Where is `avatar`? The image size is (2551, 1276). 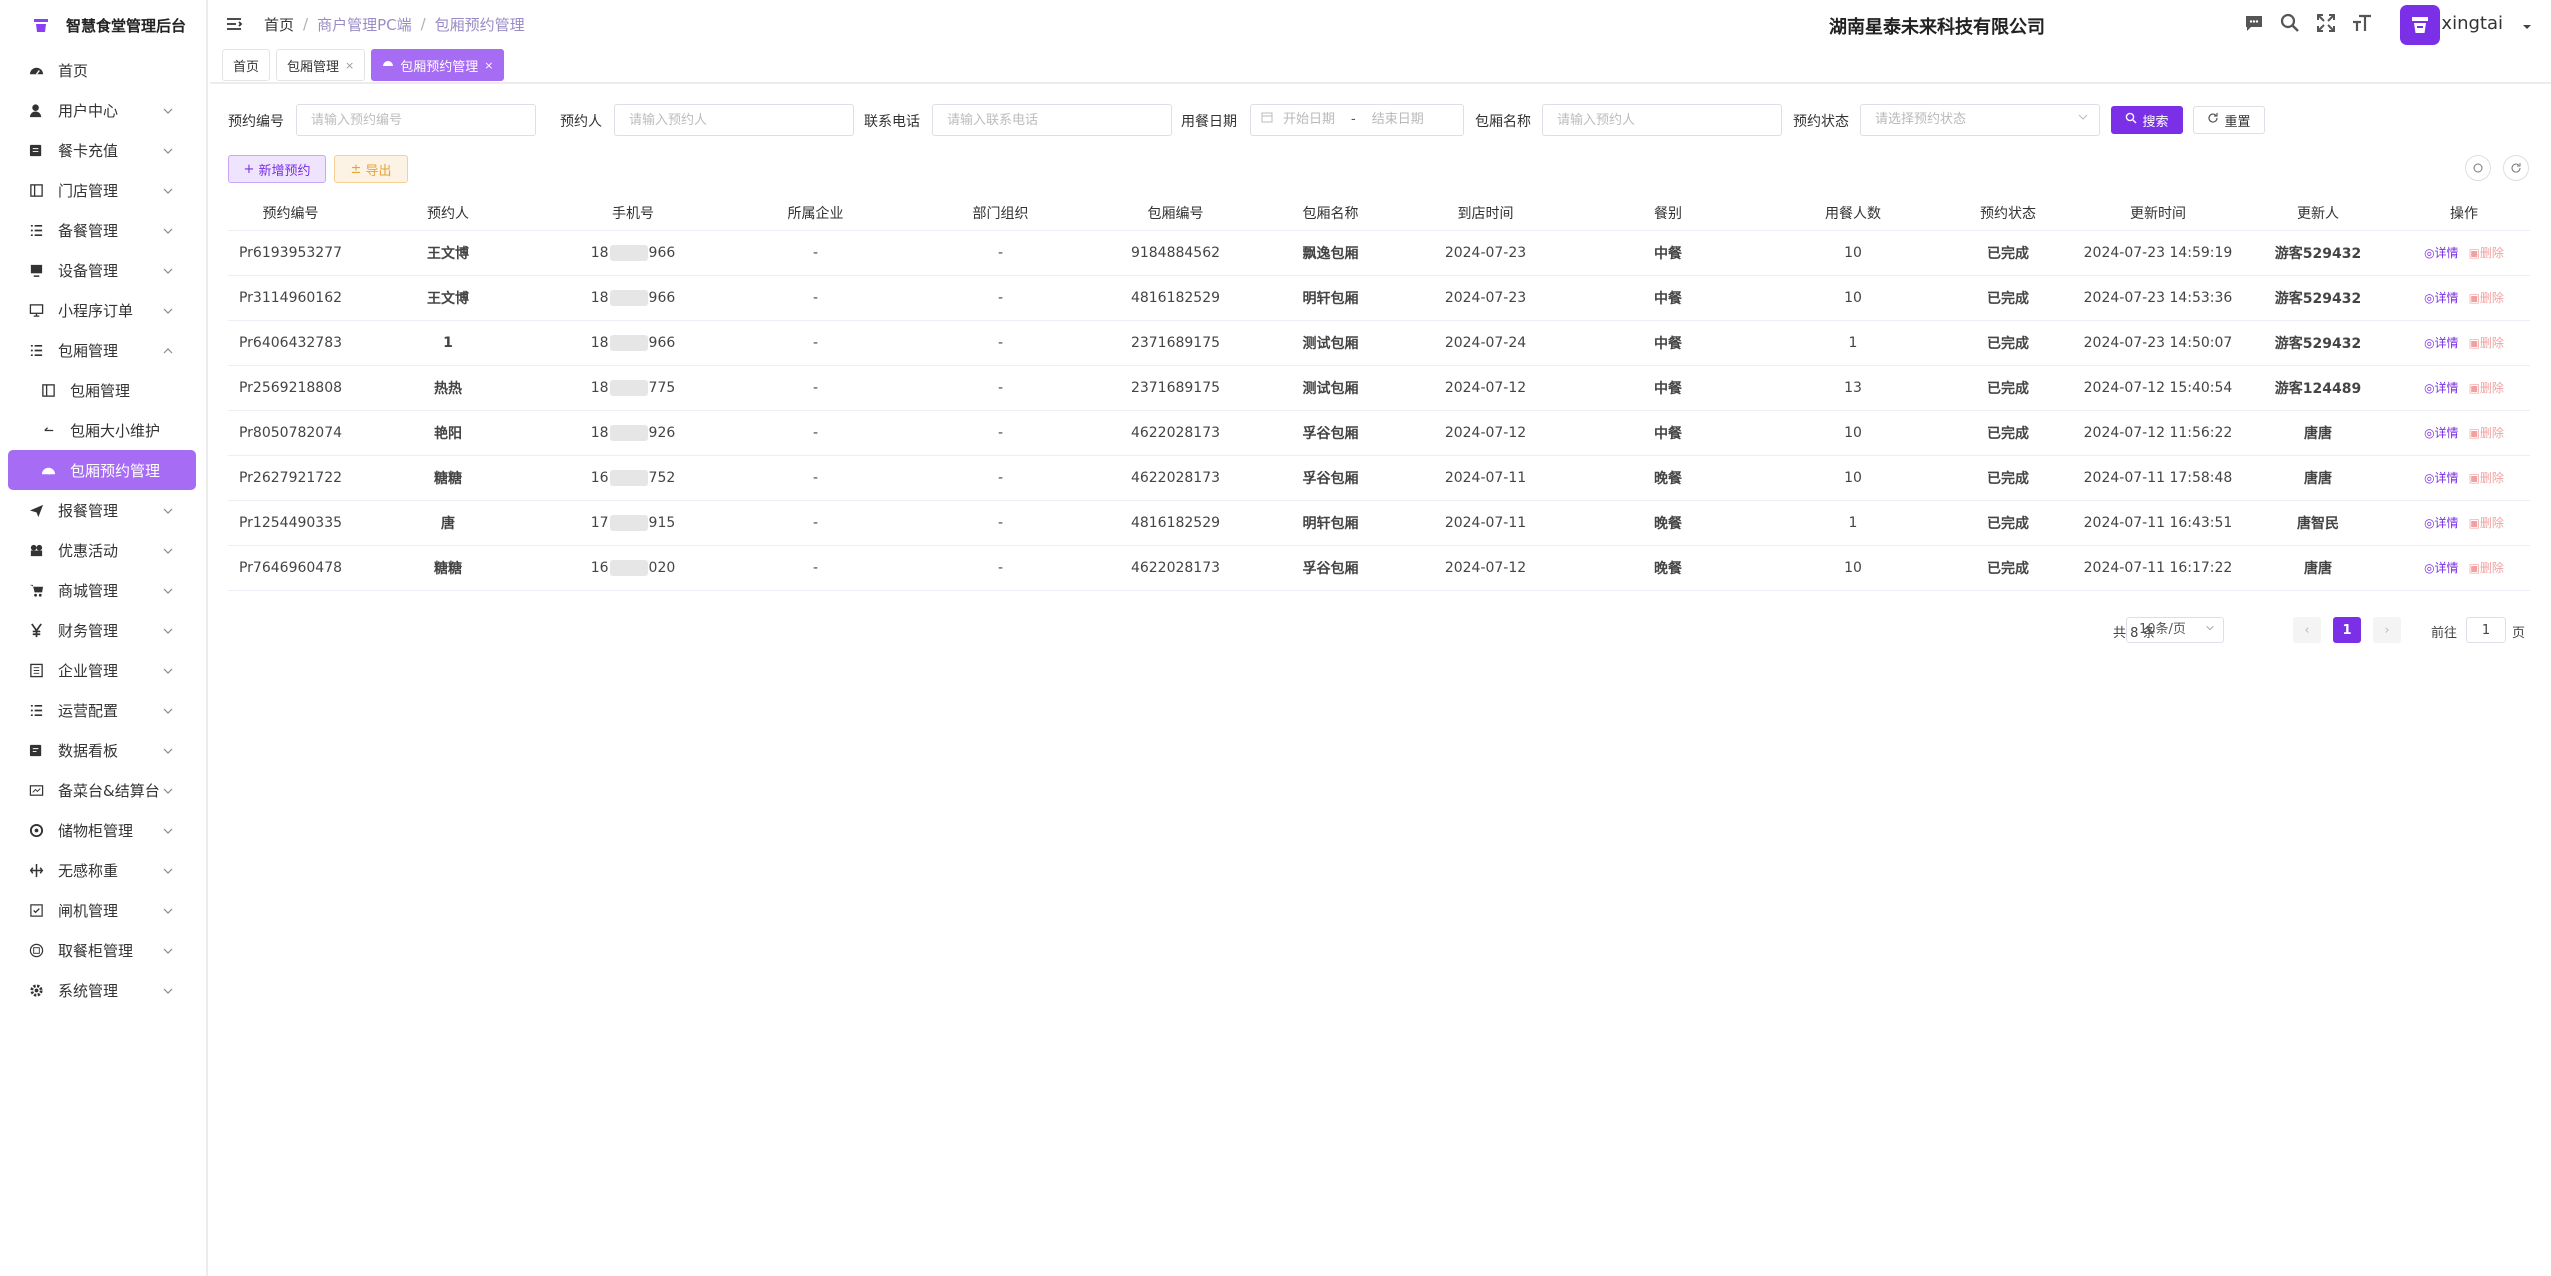
avatar is located at coordinates (2420, 25).